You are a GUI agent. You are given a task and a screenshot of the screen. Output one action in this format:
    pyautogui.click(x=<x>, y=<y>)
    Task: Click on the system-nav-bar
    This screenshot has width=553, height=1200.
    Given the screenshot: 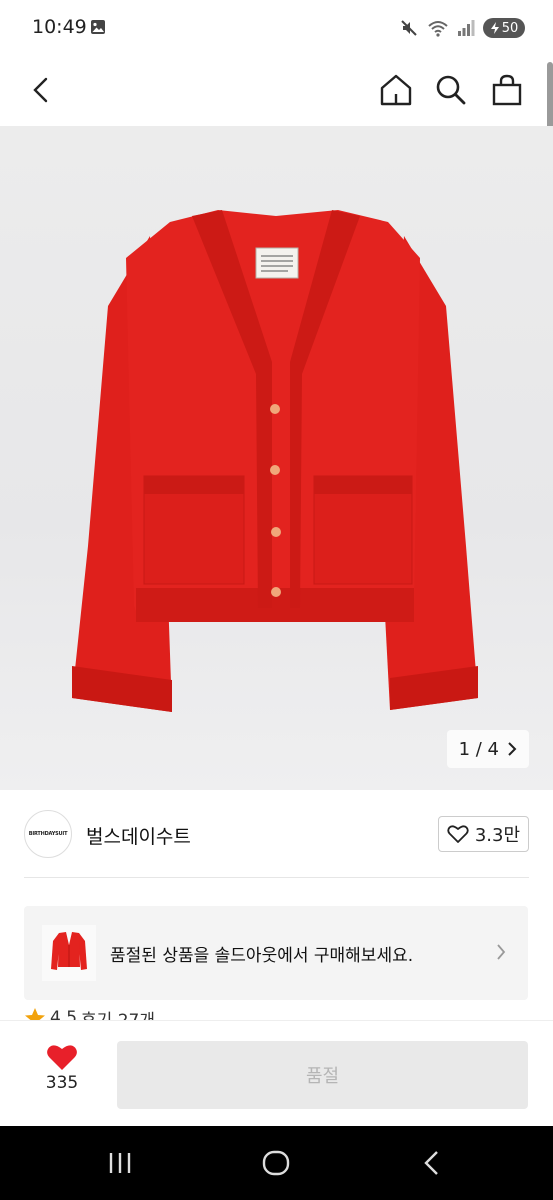 What is the action you would take?
    pyautogui.click(x=276, y=1163)
    